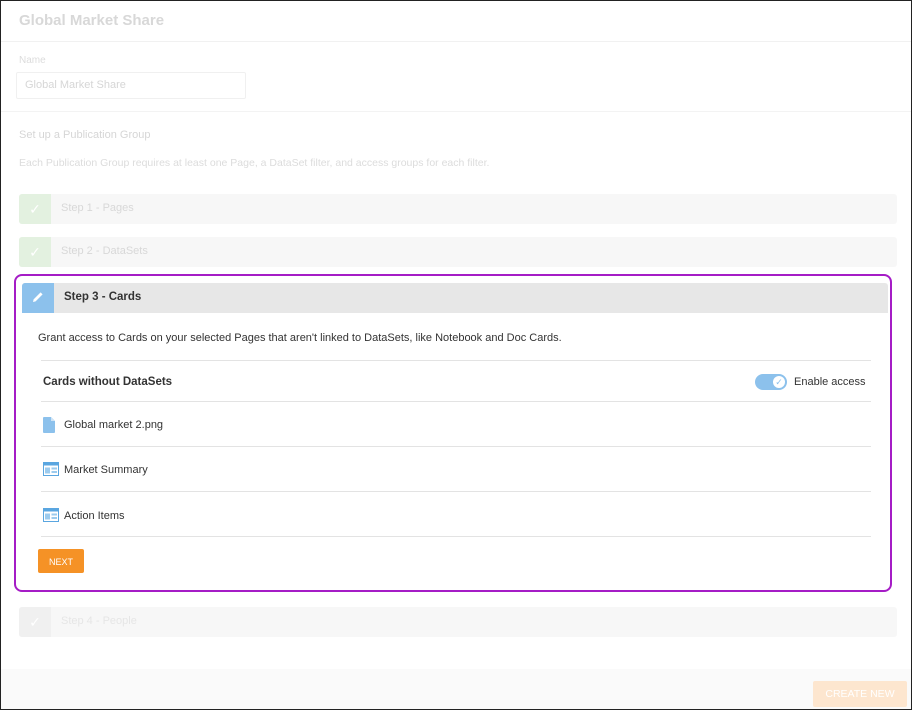 This screenshot has width=912, height=710. Describe the element at coordinates (38, 298) in the screenshot. I see `pencil-icon` at that location.